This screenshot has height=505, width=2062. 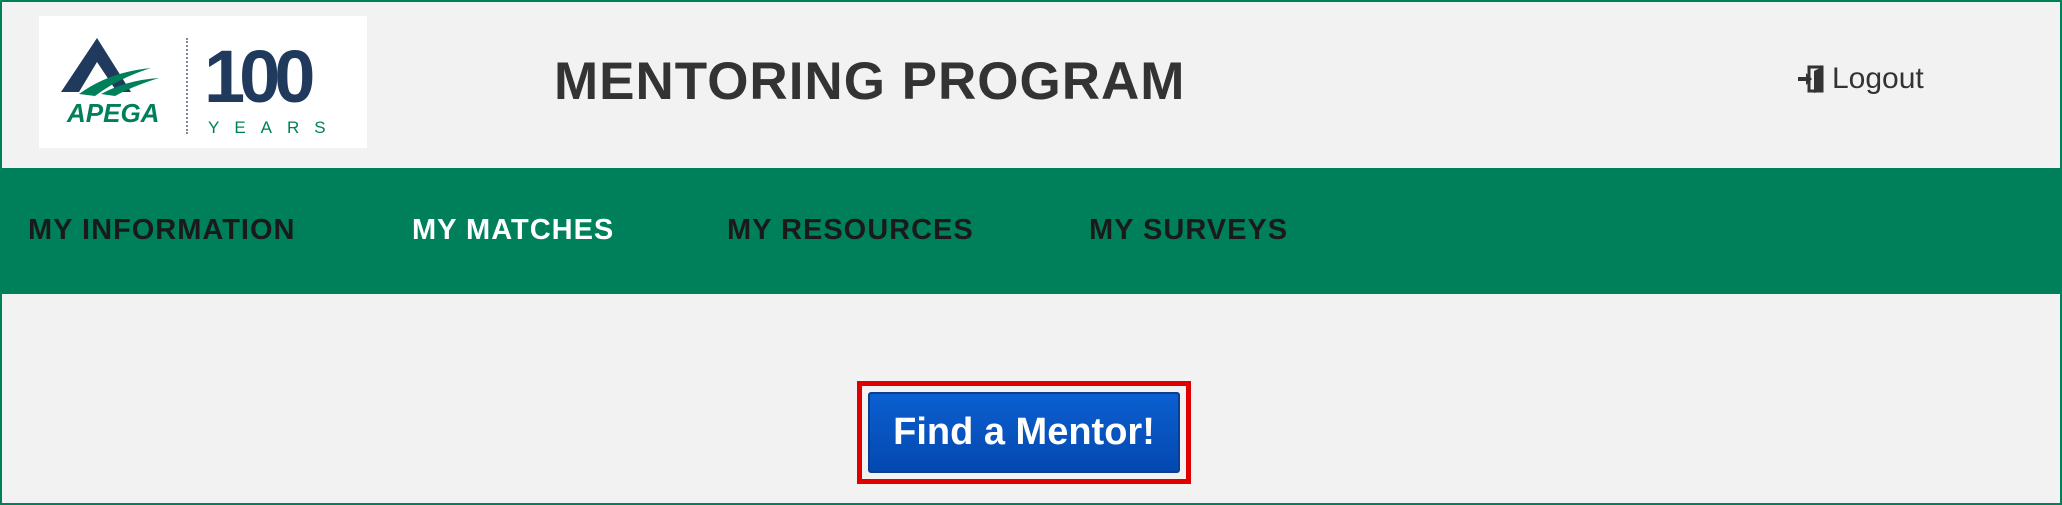 I want to click on sign-out-icon, so click(x=1811, y=79).